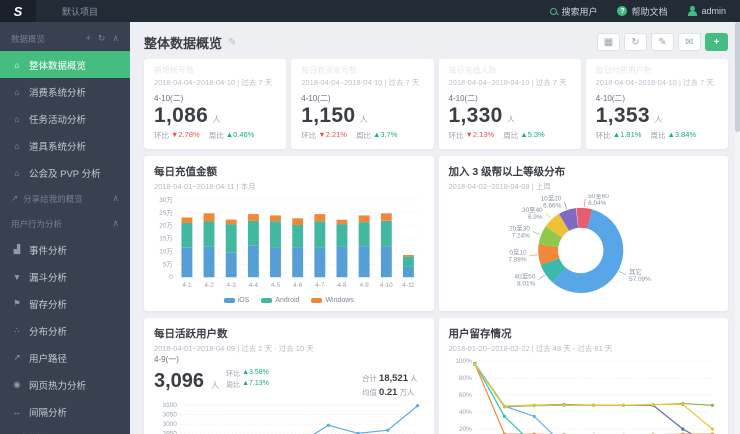 This screenshot has height=434, width=740. What do you see at coordinates (635, 271) in the screenshot?
I see `svg-text: 其它` at bounding box center [635, 271].